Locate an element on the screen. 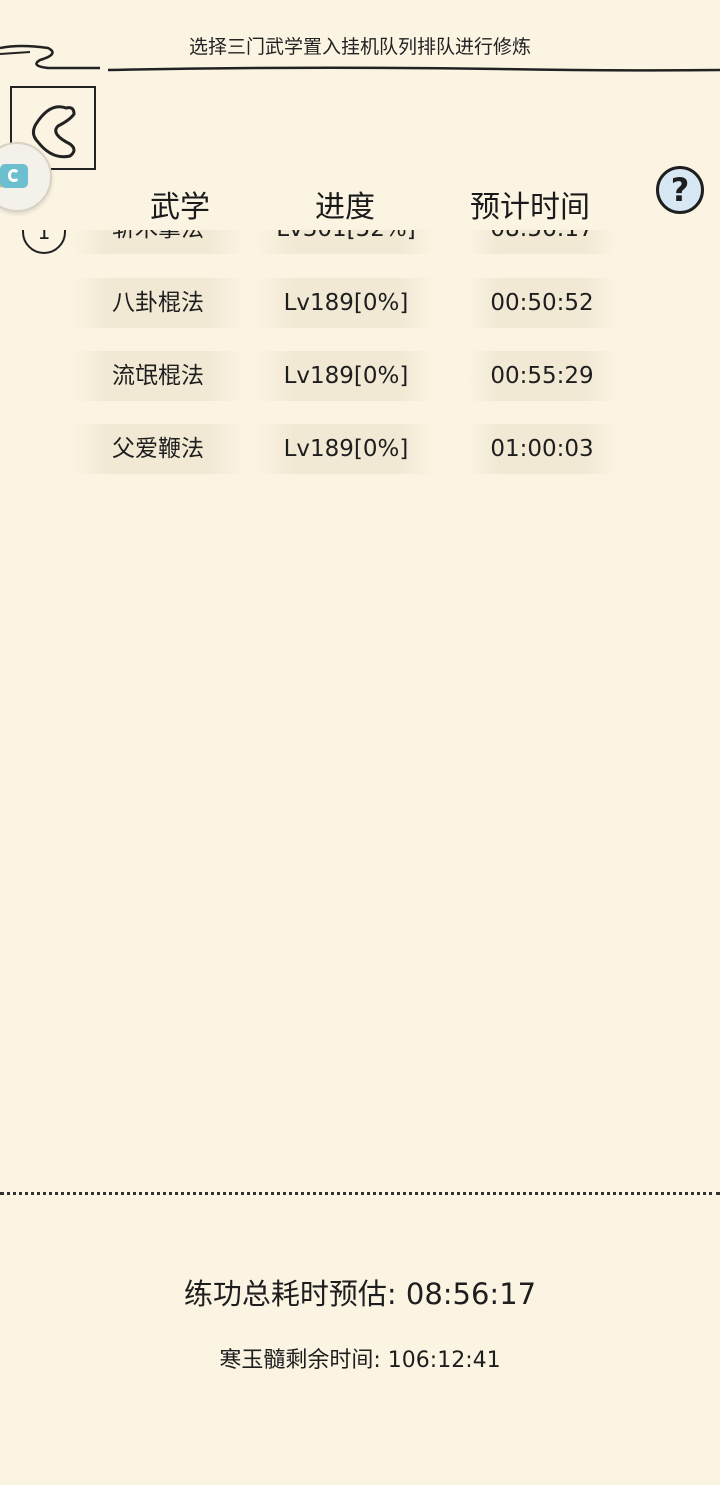 This screenshot has width=720, height=1485. table-row: 流氓棍法 Lv189[0%] 00:55:29 is located at coordinates (360, 376).